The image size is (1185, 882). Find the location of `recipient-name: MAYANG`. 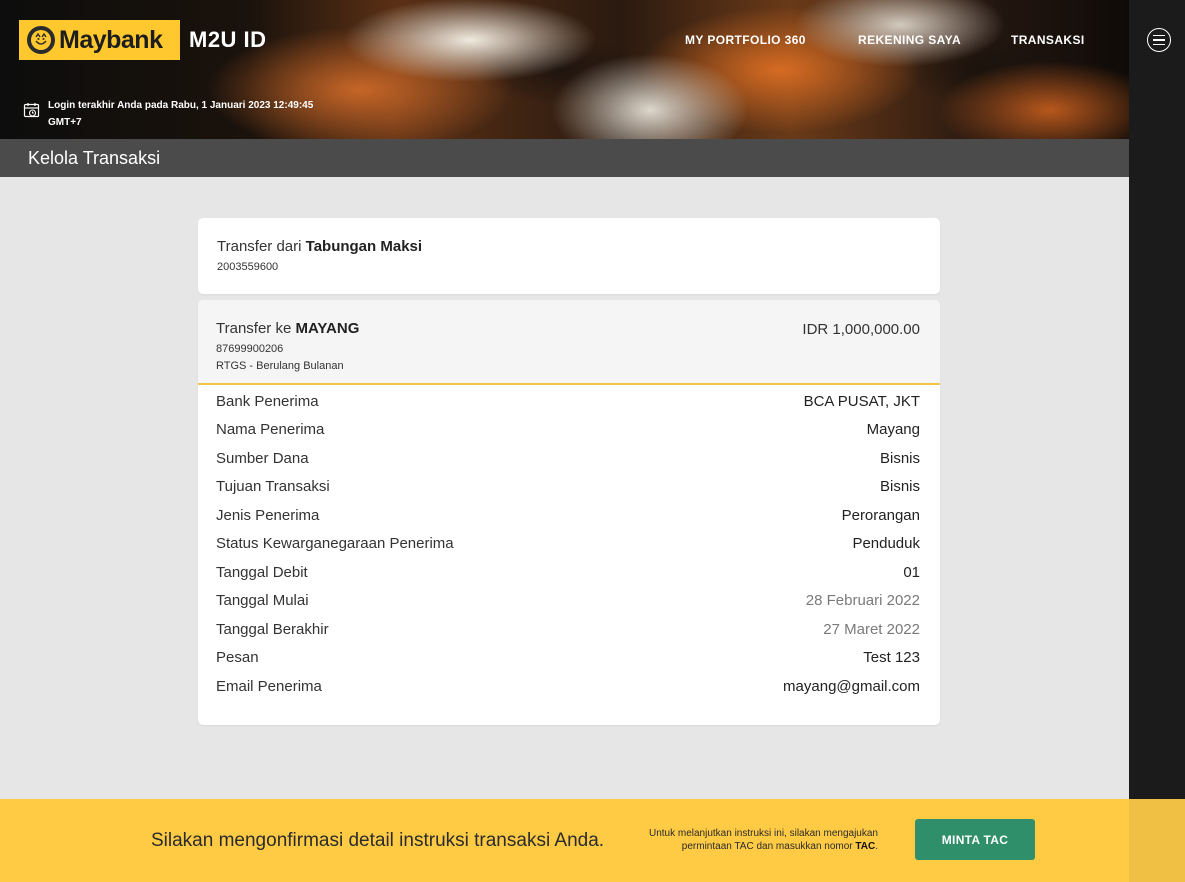

recipient-name: MAYANG is located at coordinates (327, 328).